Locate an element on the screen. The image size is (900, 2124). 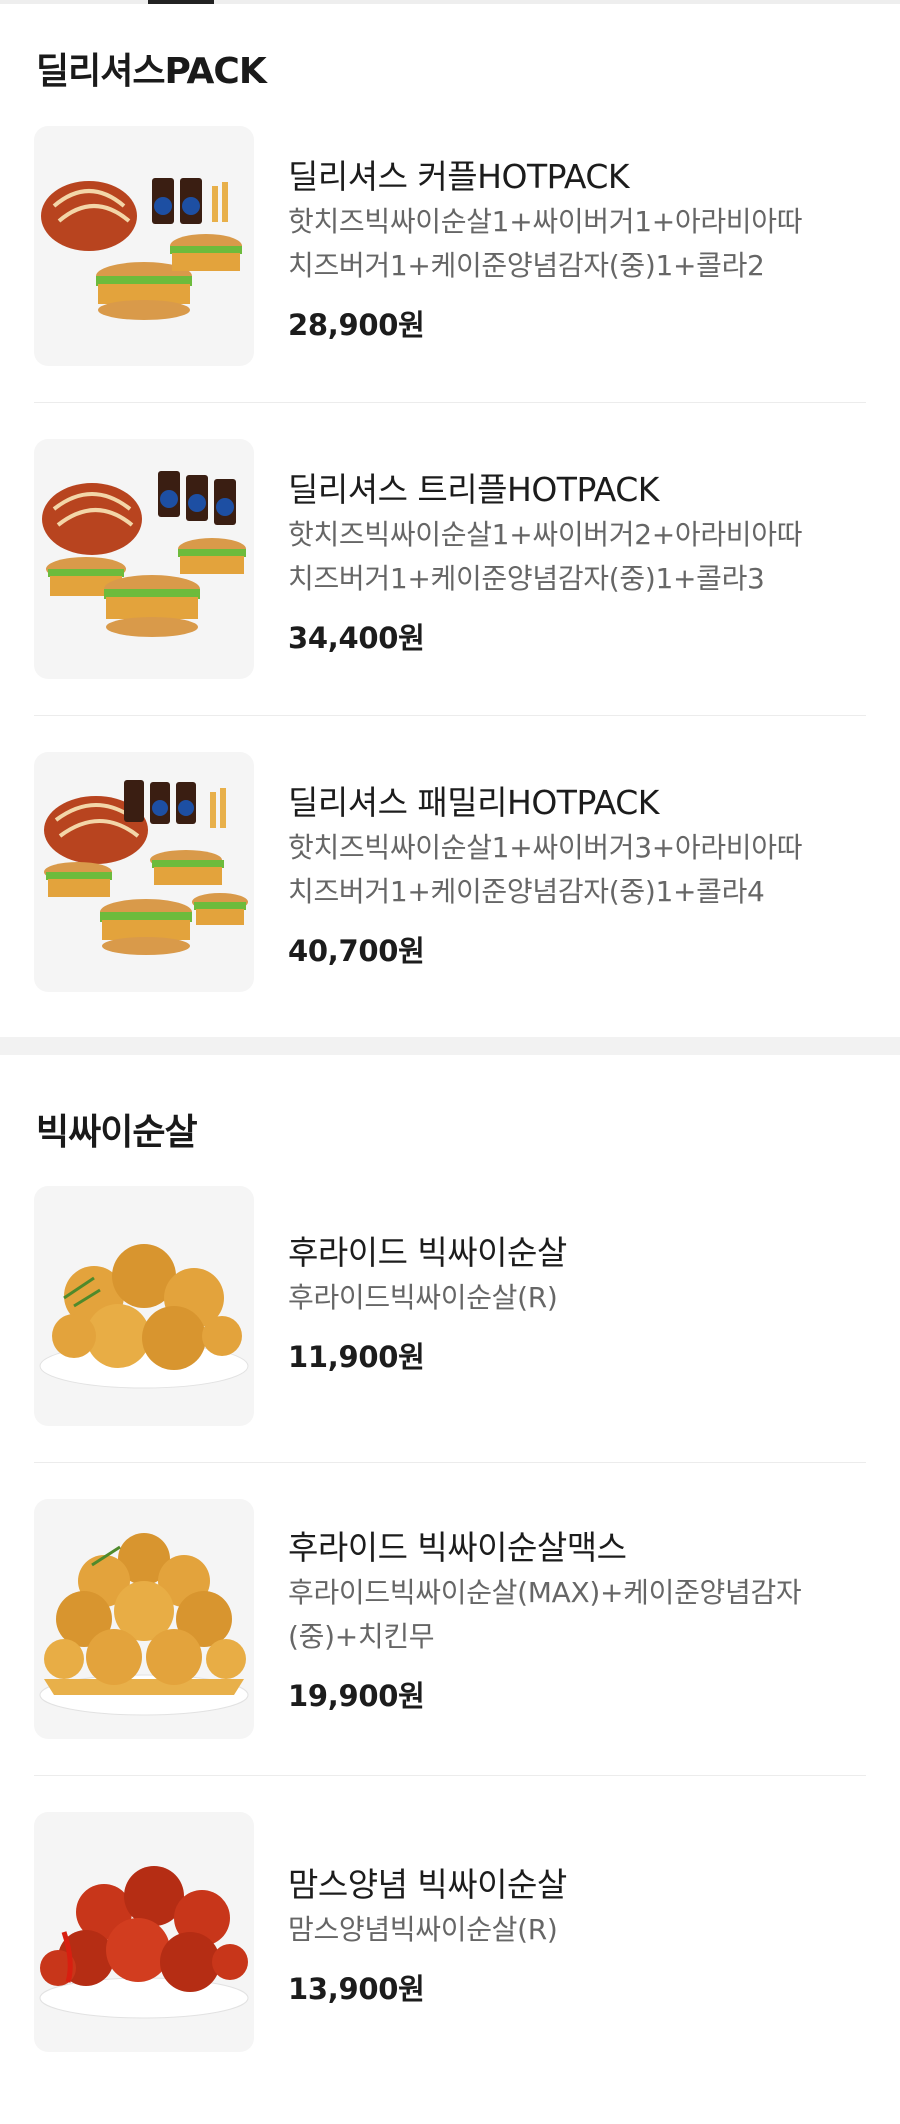
description-line: (중)+치킨무 is located at coordinates (361, 1636).